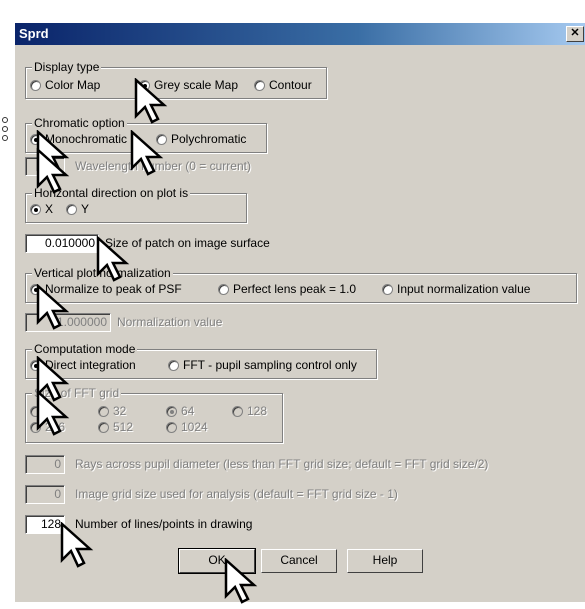 The image size is (585, 609). Describe the element at coordinates (136, 204) in the screenshot. I see `horizontal-direction-group: Horizontal direction on plot is X Y` at that location.